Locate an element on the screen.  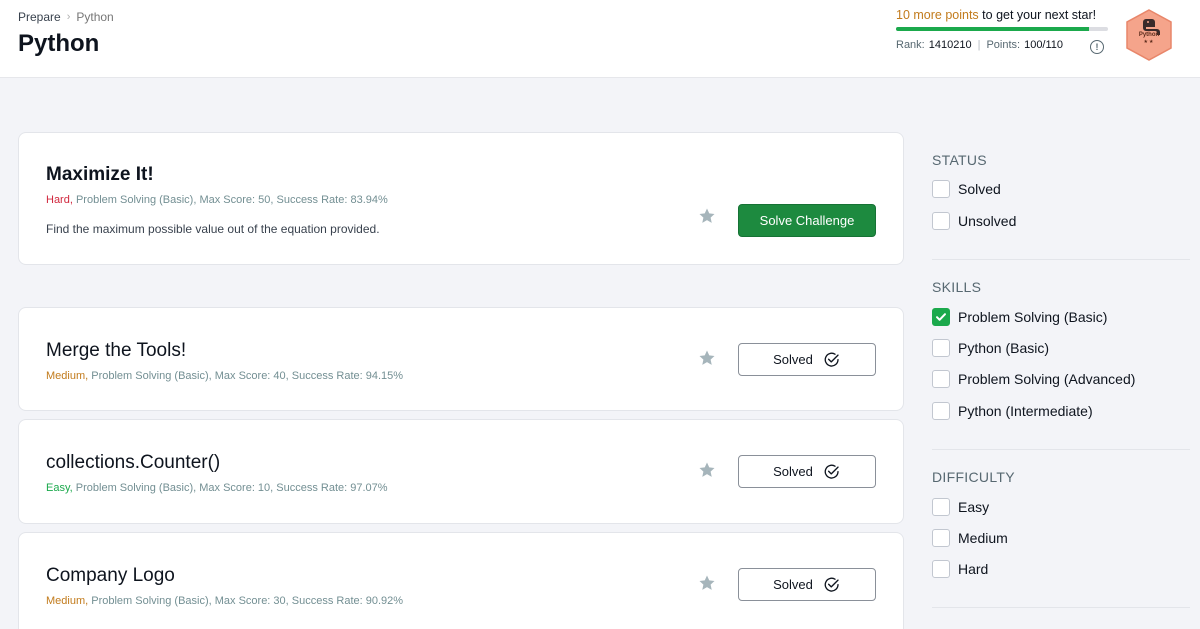
rank-row: Rank: 1410210 | Points: 100/110 is located at coordinates (1003, 45).